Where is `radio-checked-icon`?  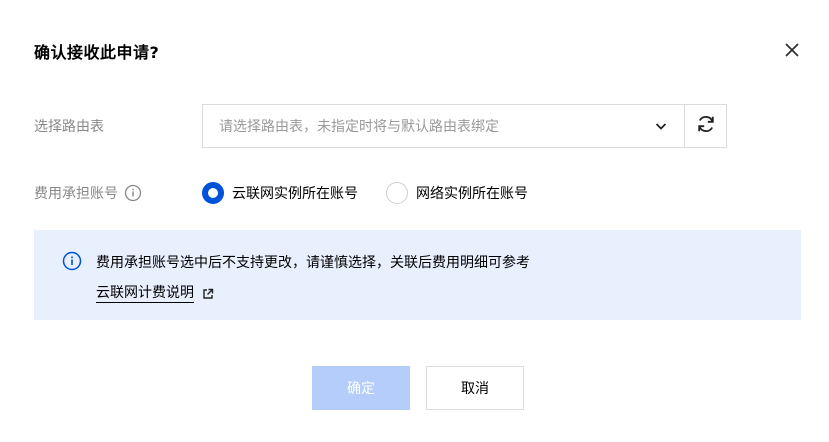
radio-checked-icon is located at coordinates (213, 193).